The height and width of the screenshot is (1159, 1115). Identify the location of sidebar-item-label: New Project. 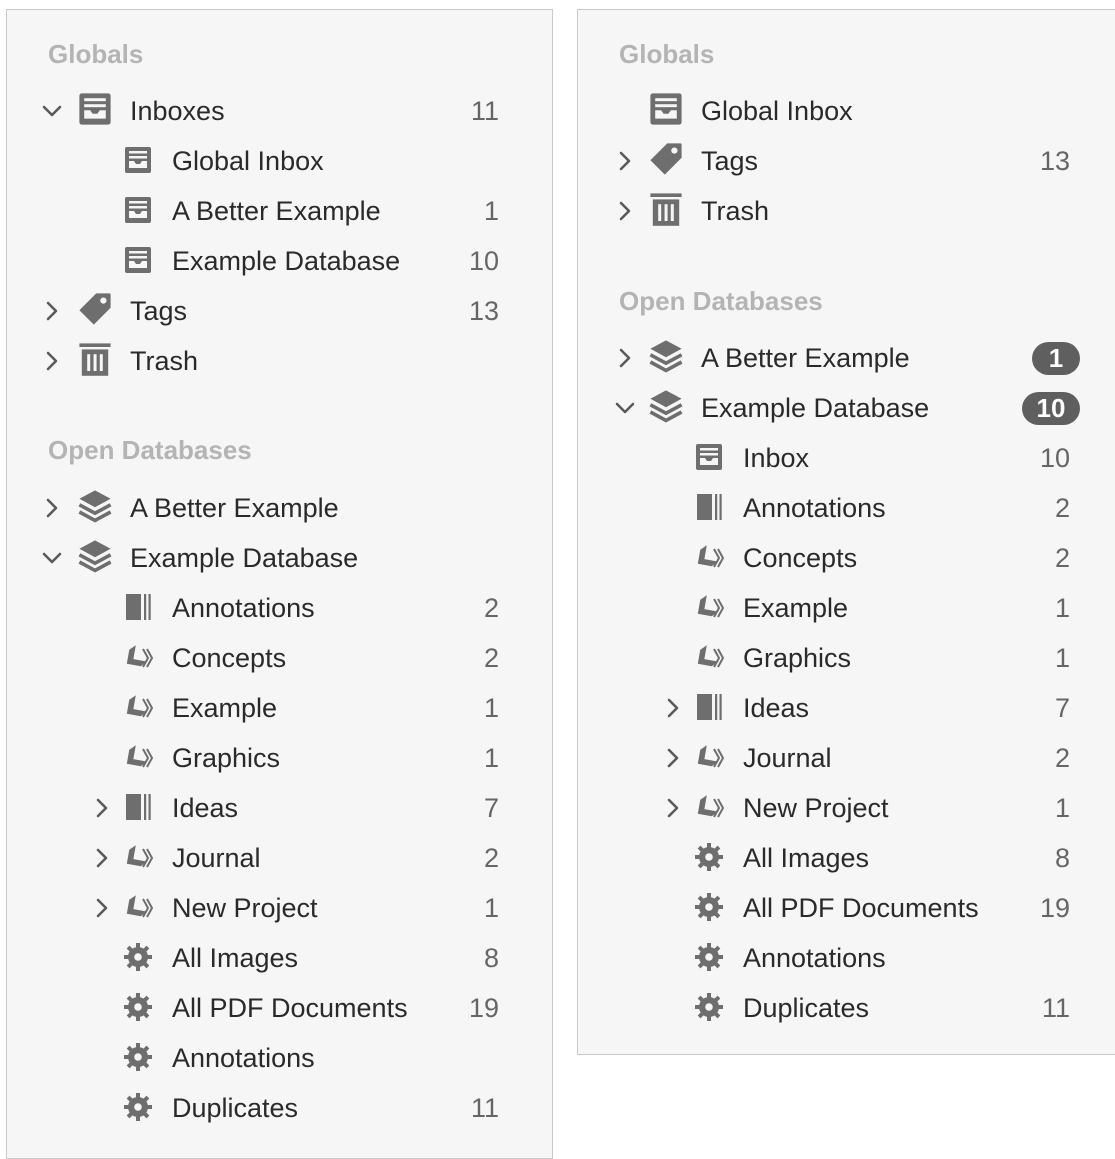
(816, 808).